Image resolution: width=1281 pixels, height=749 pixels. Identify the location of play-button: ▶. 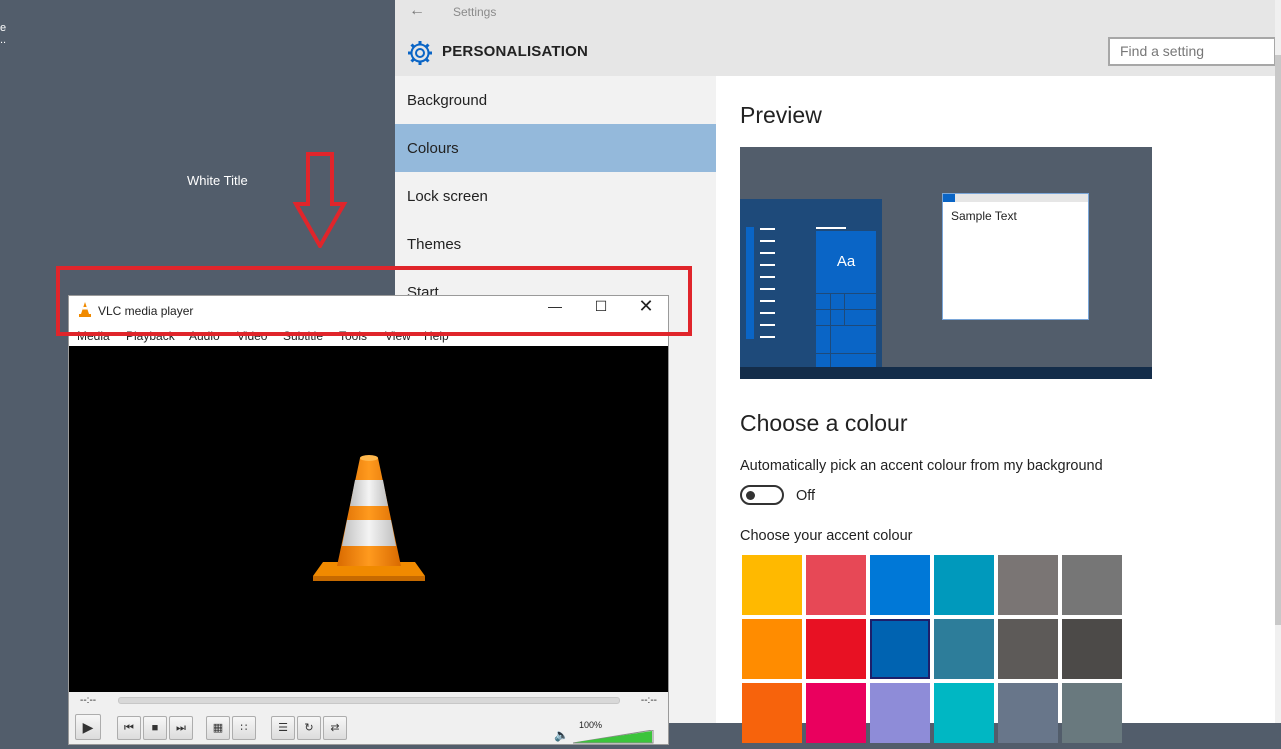
(88, 727).